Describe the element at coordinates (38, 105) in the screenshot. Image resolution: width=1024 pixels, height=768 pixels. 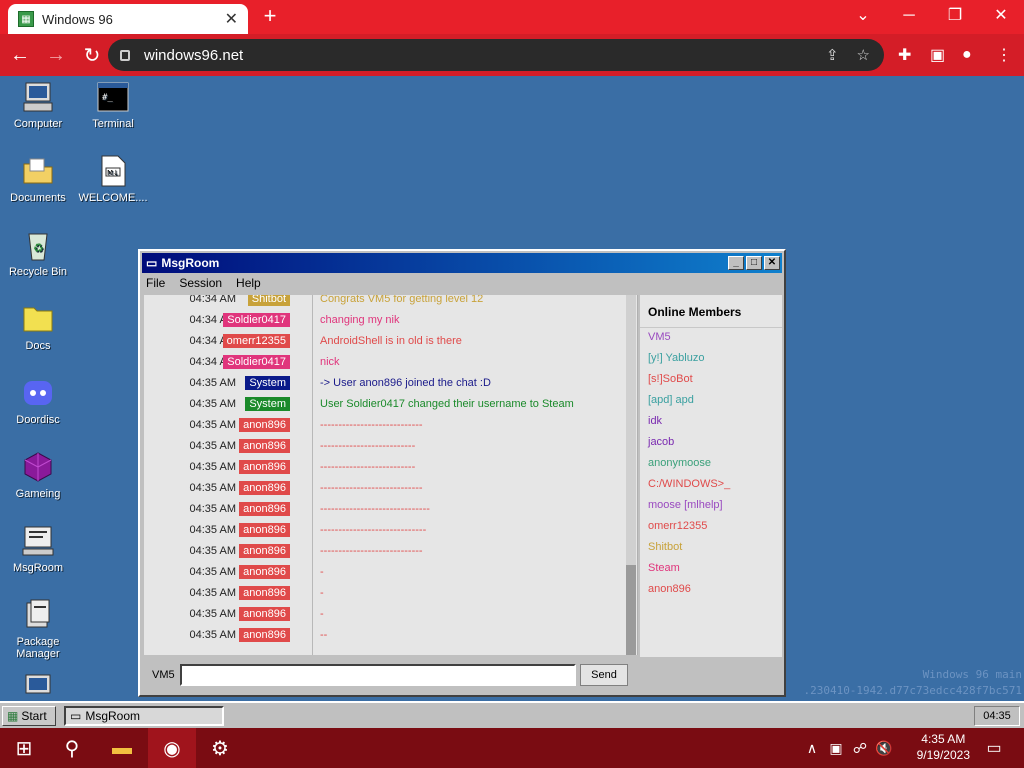
I see `desktop-icon-computer: Computer` at that location.